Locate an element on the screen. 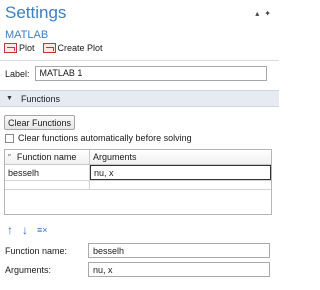 This screenshot has width=320, height=290. table-header: ″ Function name Arguments is located at coordinates (138, 157).